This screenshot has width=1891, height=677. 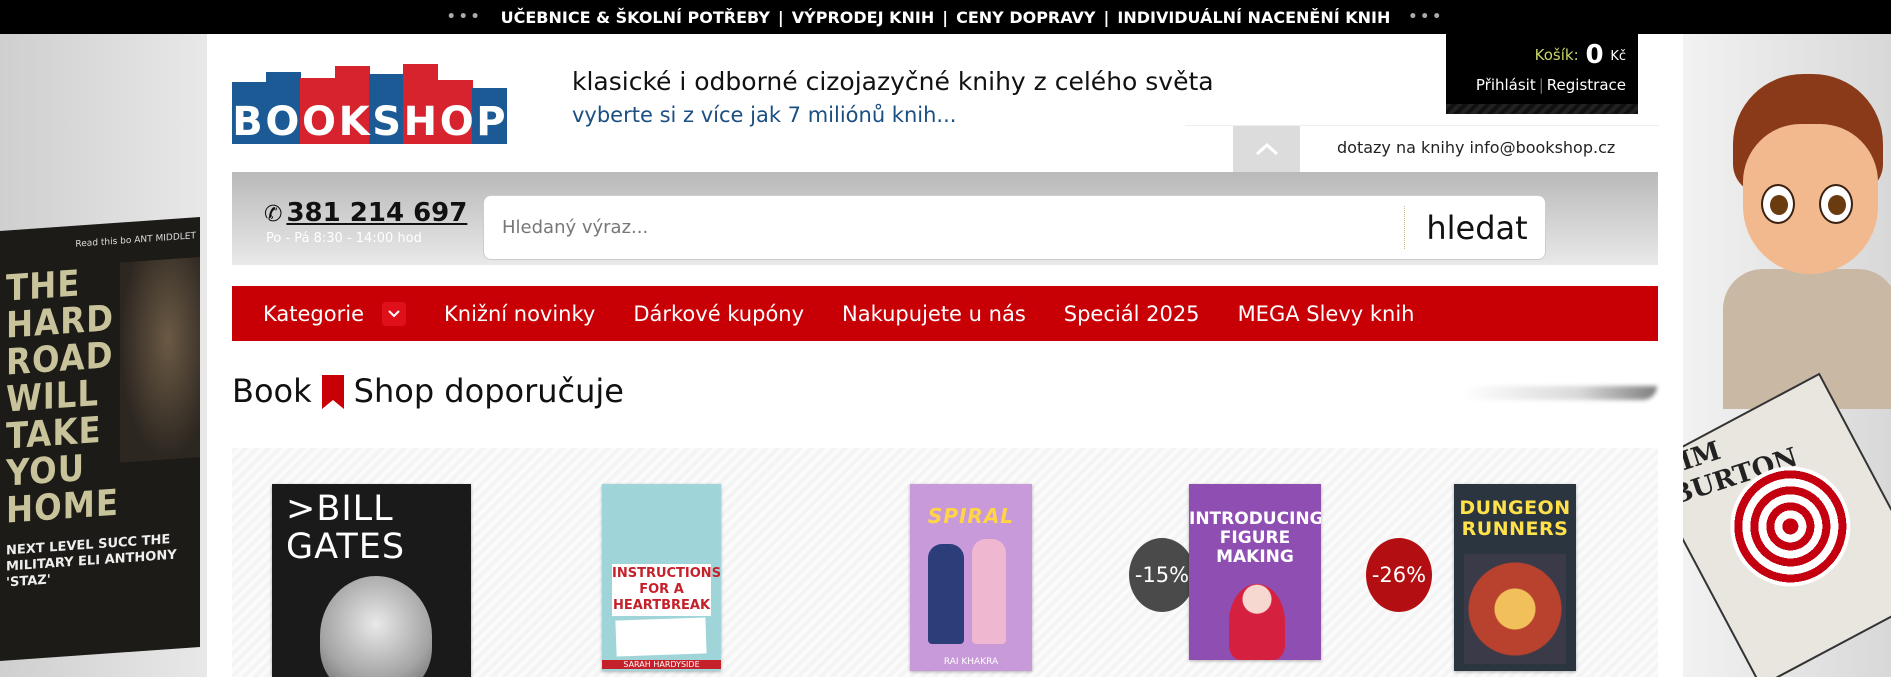 I want to click on heading-decoration, so click(x=1559, y=393).